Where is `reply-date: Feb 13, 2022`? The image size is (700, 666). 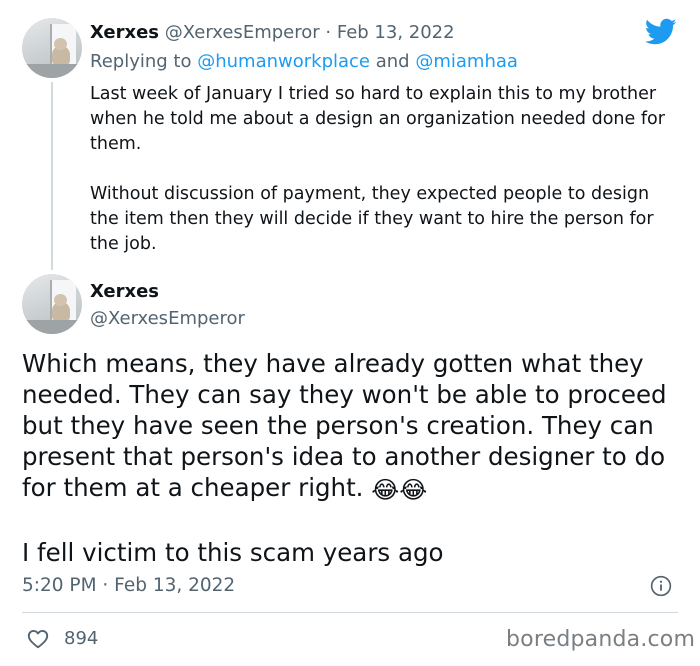
reply-date: Feb 13, 2022 is located at coordinates (396, 32).